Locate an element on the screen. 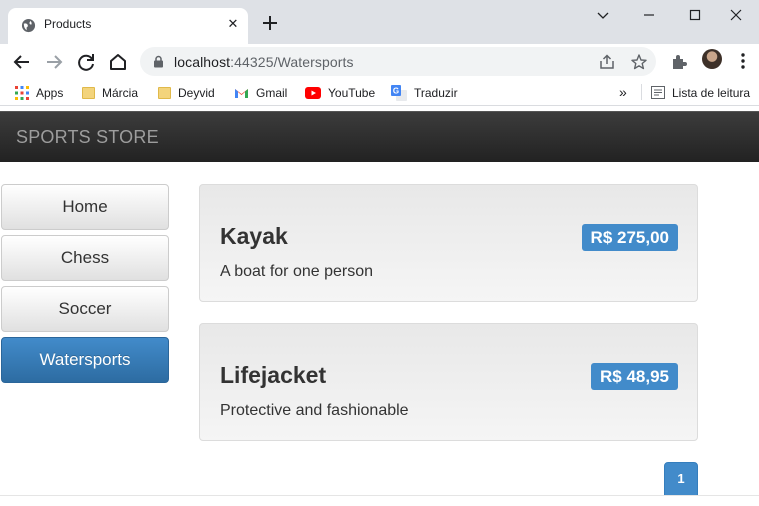 This screenshot has width=759, height=506. share-icon is located at coordinates (607, 62).